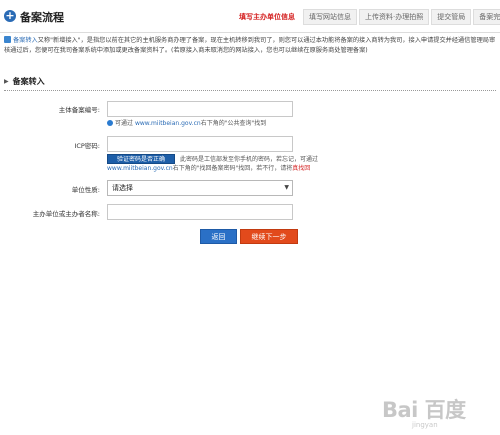 The width and height of the screenshot is (500, 435). Describe the element at coordinates (330, 17) in the screenshot. I see `step-2: 填写网站信息` at that location.